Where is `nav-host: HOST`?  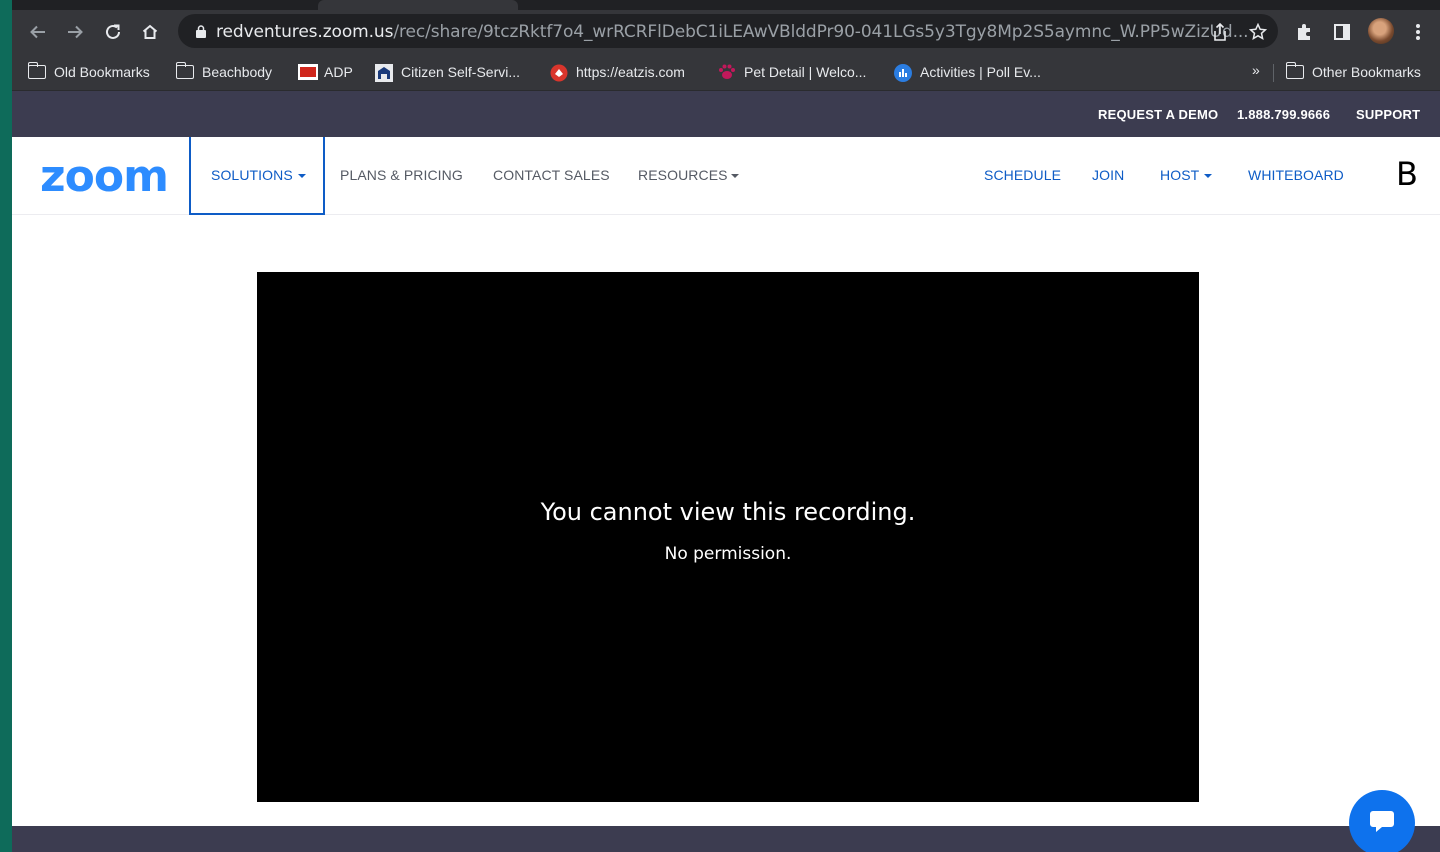
nav-host: HOST is located at coordinates (1186, 175).